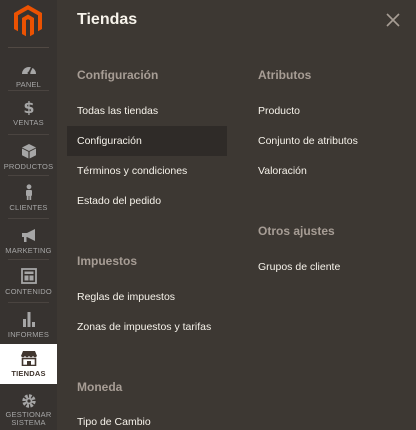 This screenshot has width=416, height=430. Describe the element at coordinates (29, 276) in the screenshot. I see `layout-icon` at that location.